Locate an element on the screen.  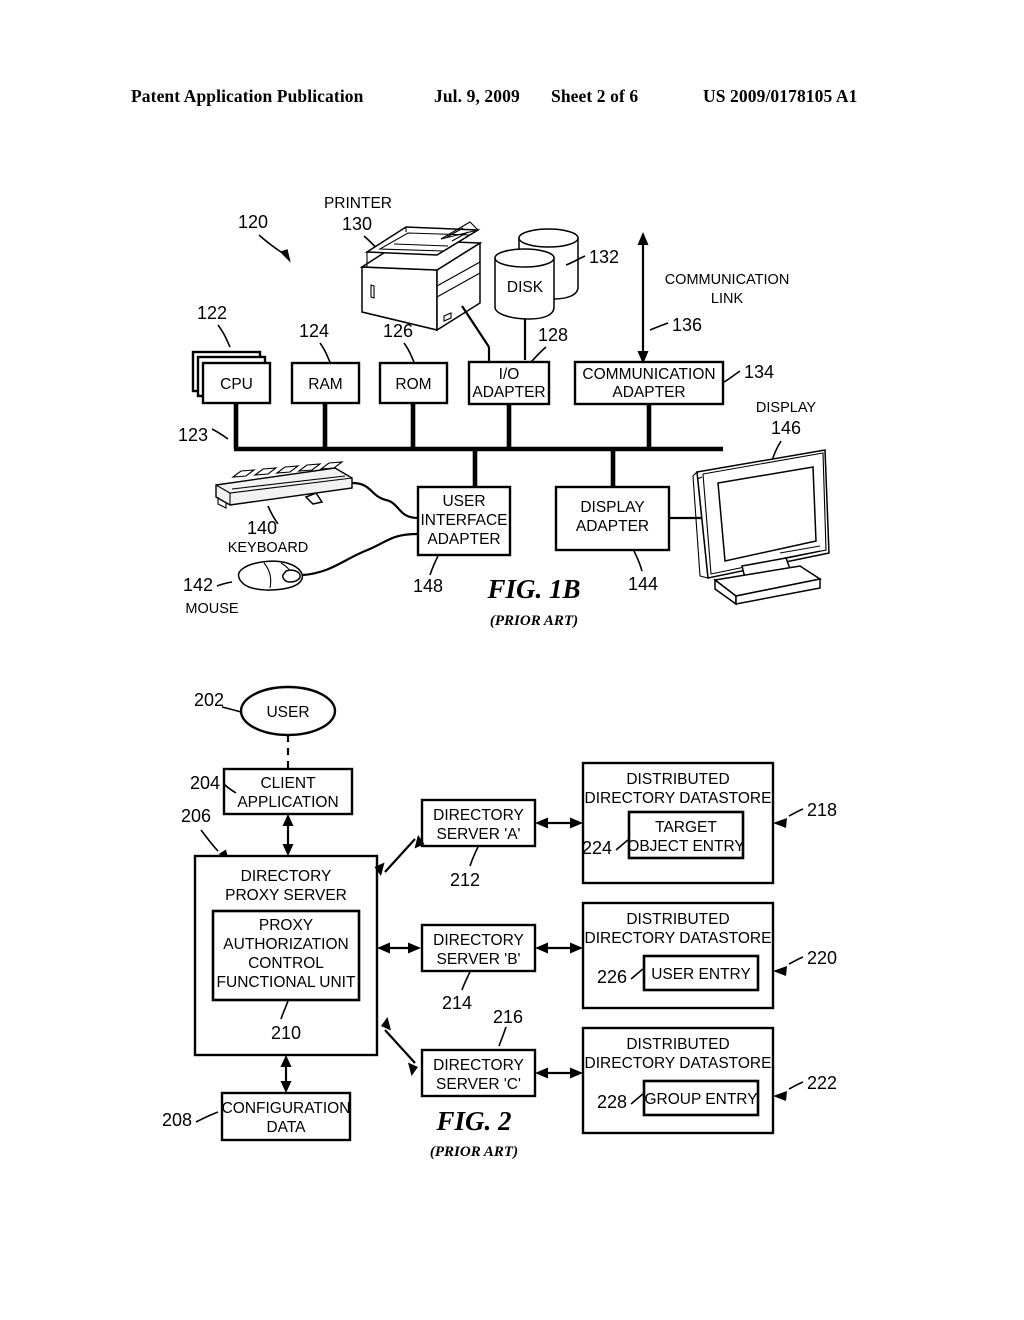
ref-224: 224 is located at coordinates (597, 848).